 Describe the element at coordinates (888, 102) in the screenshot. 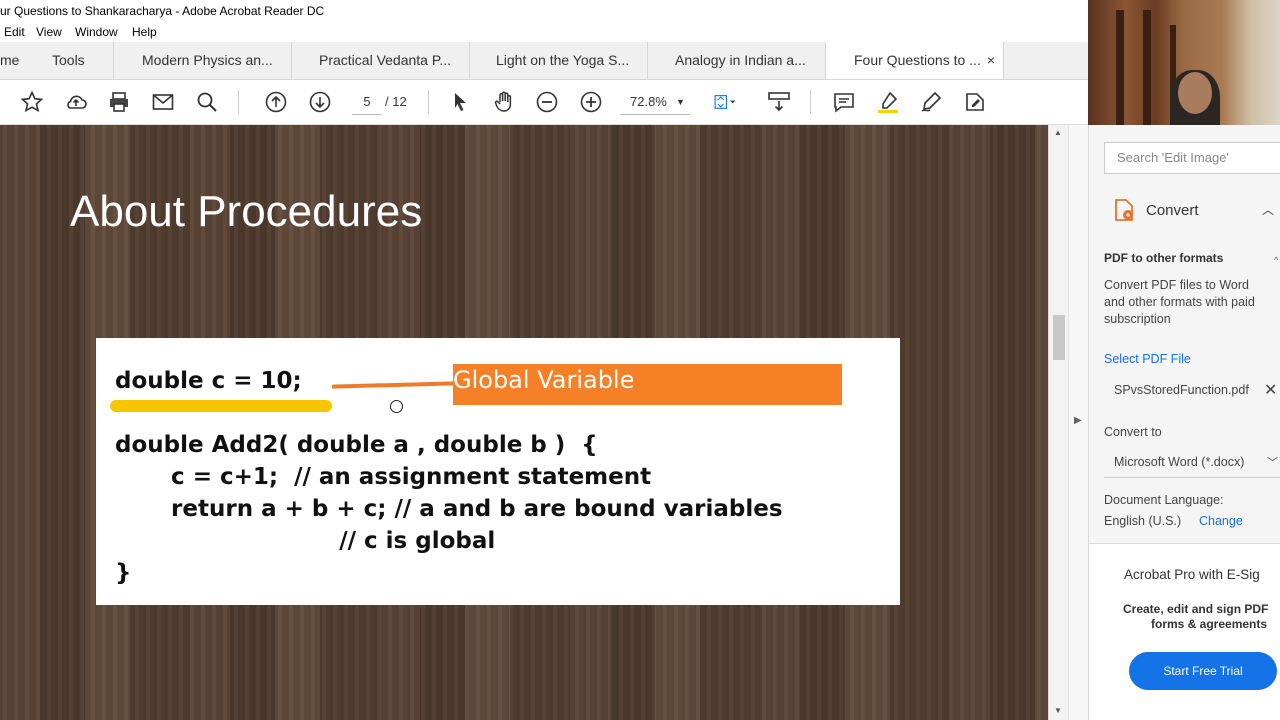

I see `highlighter-icon` at that location.